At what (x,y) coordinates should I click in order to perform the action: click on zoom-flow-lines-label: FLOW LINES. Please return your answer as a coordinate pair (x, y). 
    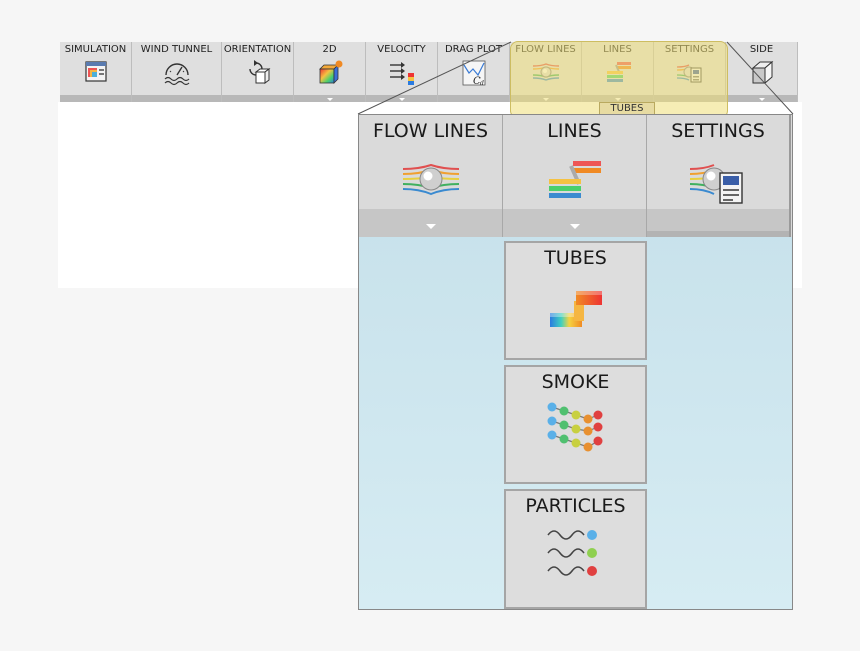
    Looking at the image, I should click on (430, 131).